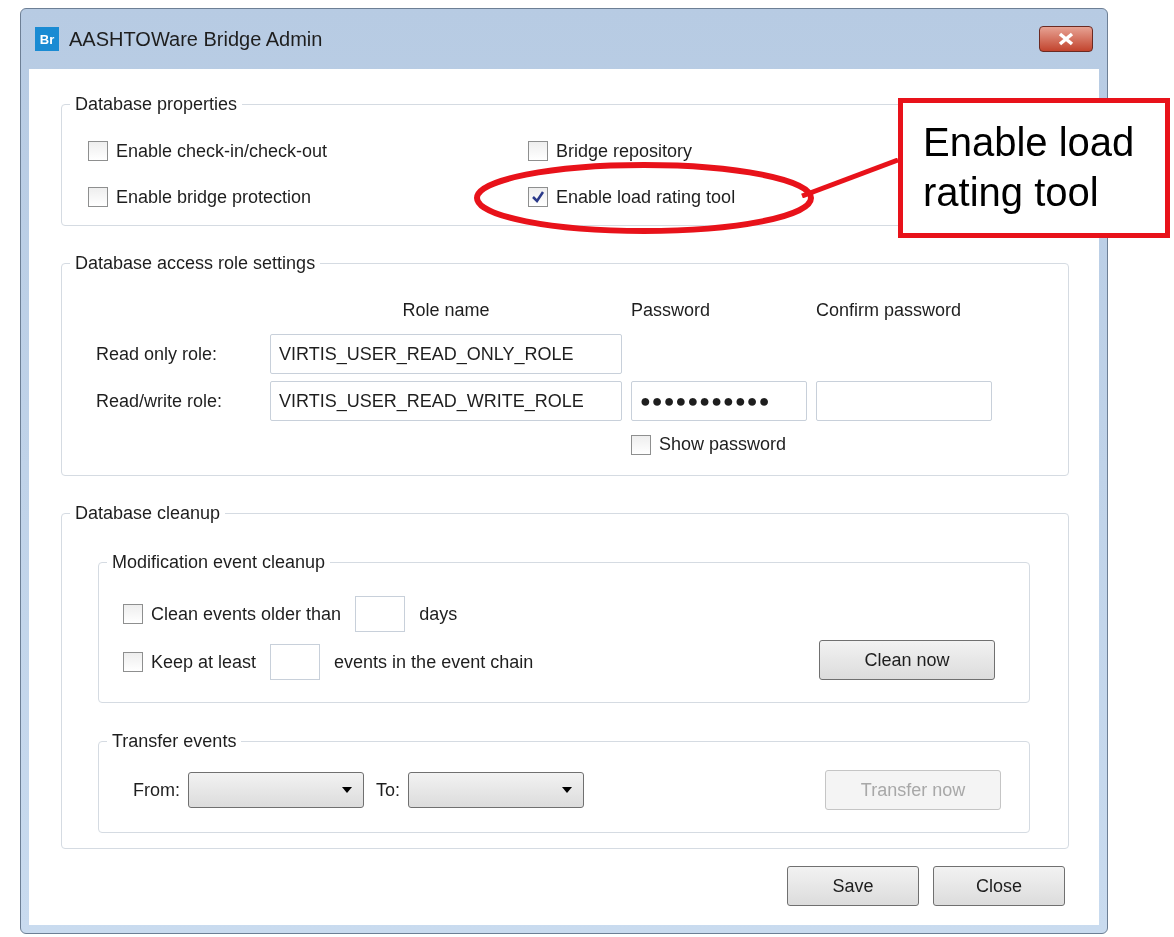 This screenshot has height=937, width=1174. What do you see at coordinates (907, 660) in the screenshot?
I see `clean-now-button: Clean now` at bounding box center [907, 660].